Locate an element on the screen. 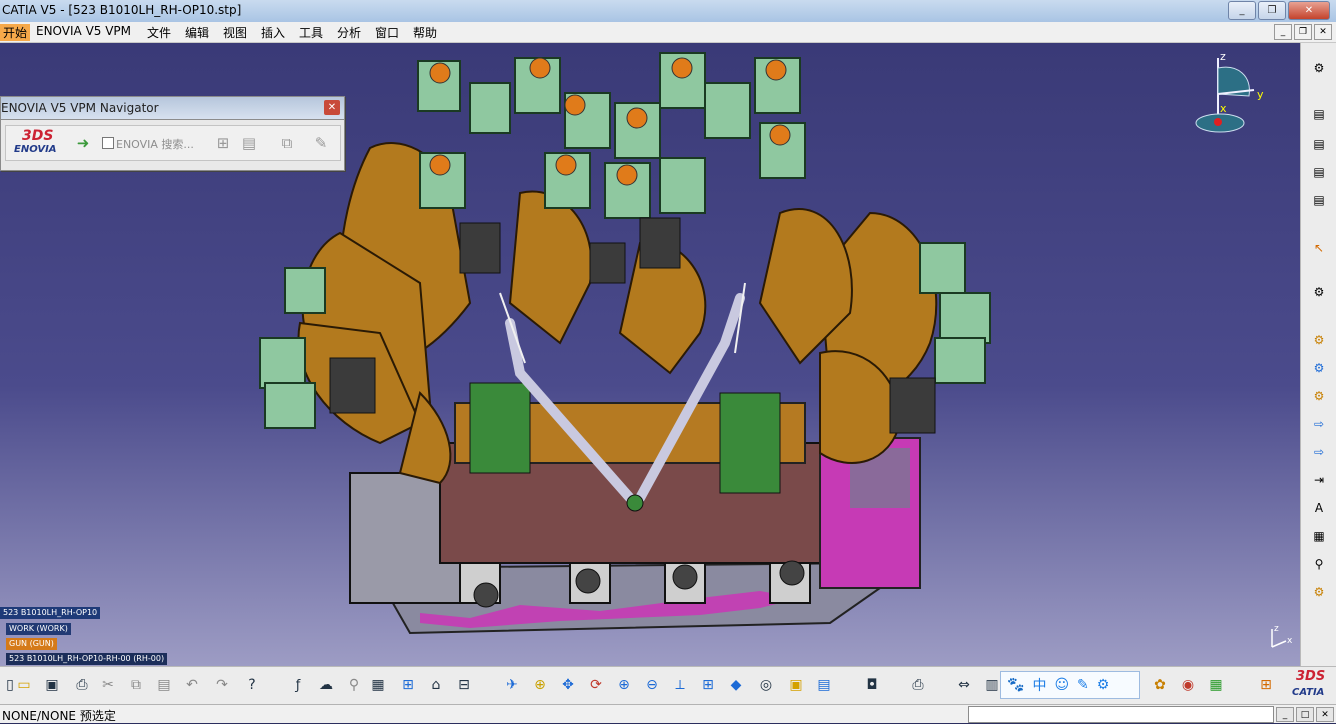 The image size is (1336, 724). zoom-out-icon: ⊖ is located at coordinates (652, 685).